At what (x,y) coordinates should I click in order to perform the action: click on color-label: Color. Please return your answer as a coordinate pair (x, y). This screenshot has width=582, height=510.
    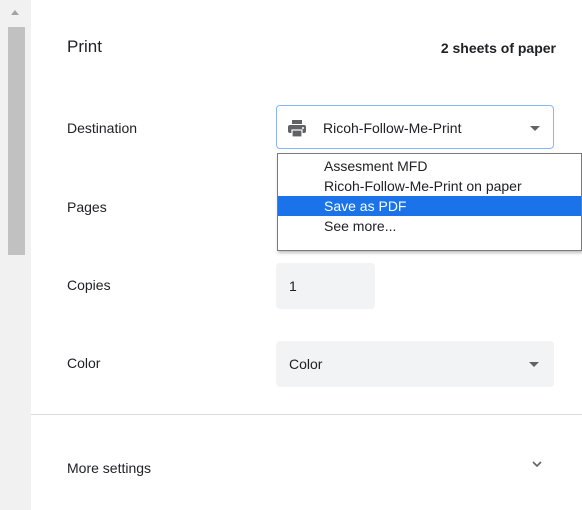
    Looking at the image, I should click on (84, 363).